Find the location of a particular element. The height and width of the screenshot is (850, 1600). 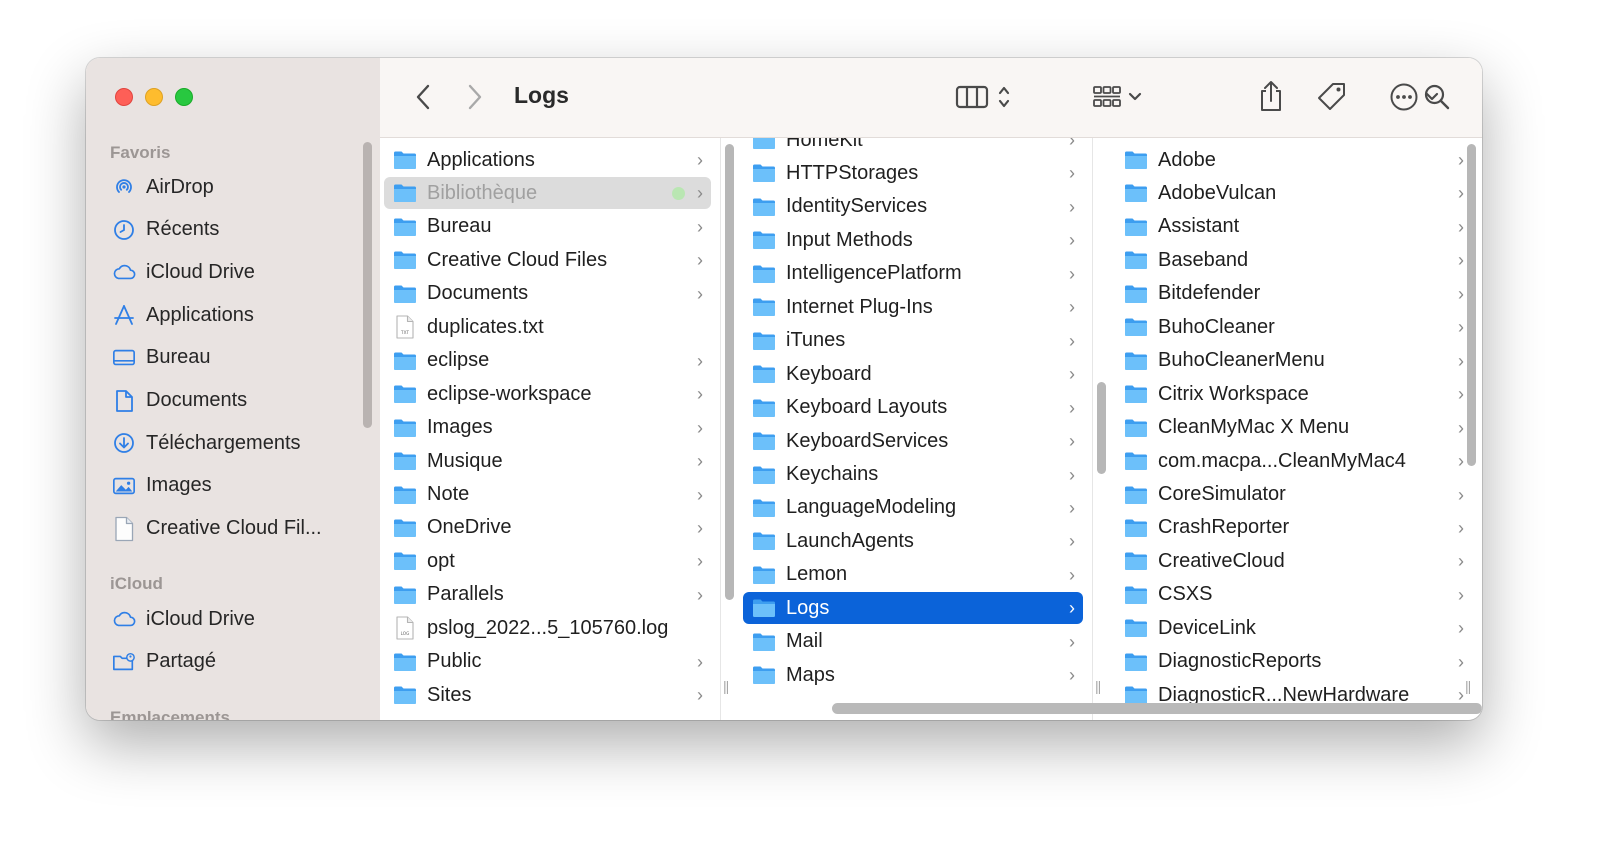

folder-row: CleanMyMac X Menu › is located at coordinates (1293, 428).